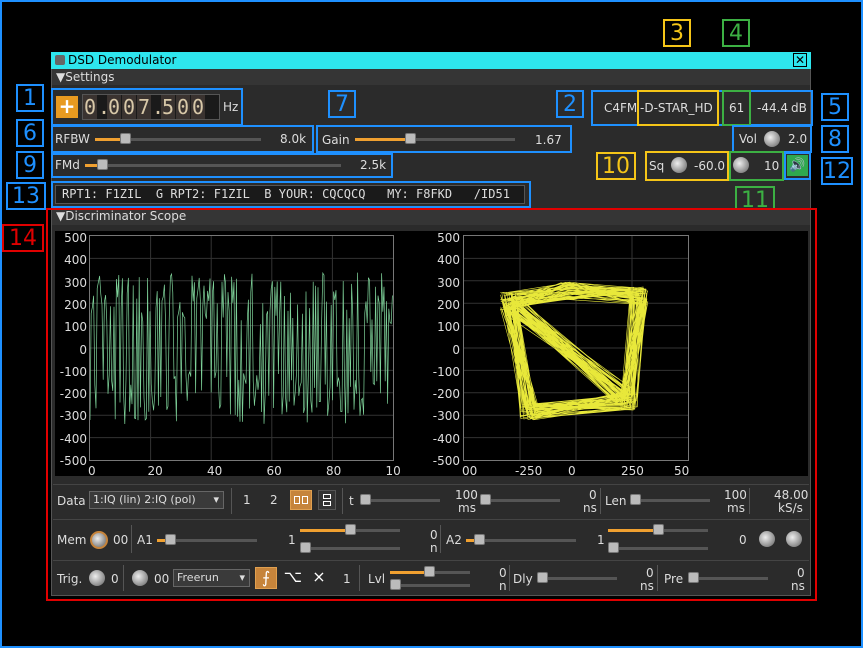 The width and height of the screenshot is (863, 648). What do you see at coordinates (658, 548) in the screenshot?
I see `a2-ofs-fine-track` at bounding box center [658, 548].